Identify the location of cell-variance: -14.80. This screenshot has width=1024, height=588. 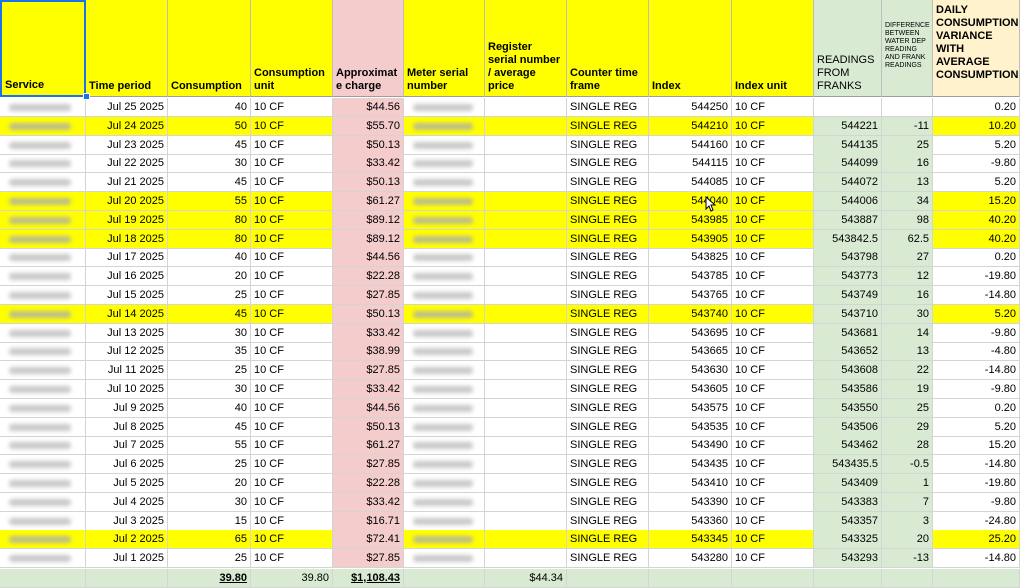
(976, 295).